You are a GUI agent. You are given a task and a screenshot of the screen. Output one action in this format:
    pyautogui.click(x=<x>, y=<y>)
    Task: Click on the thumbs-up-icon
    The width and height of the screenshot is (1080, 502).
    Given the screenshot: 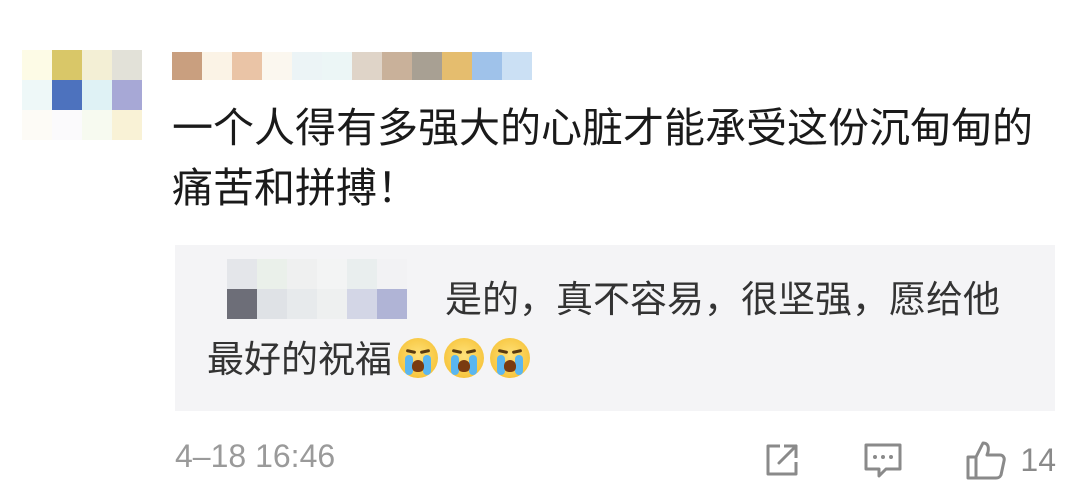 What is the action you would take?
    pyautogui.click(x=986, y=460)
    